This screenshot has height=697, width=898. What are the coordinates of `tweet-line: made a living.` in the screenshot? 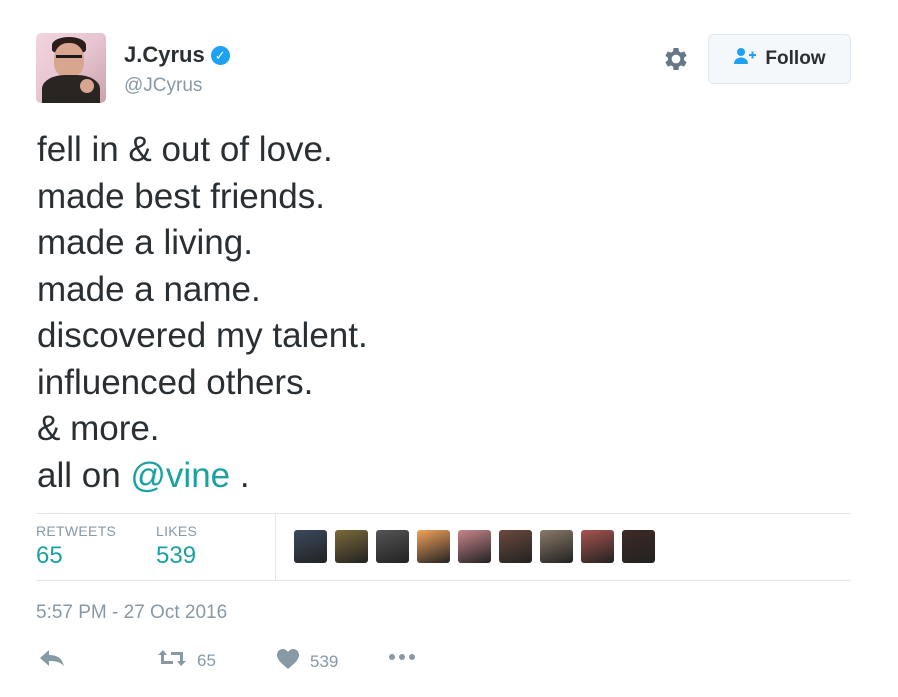 It's located at (145, 242).